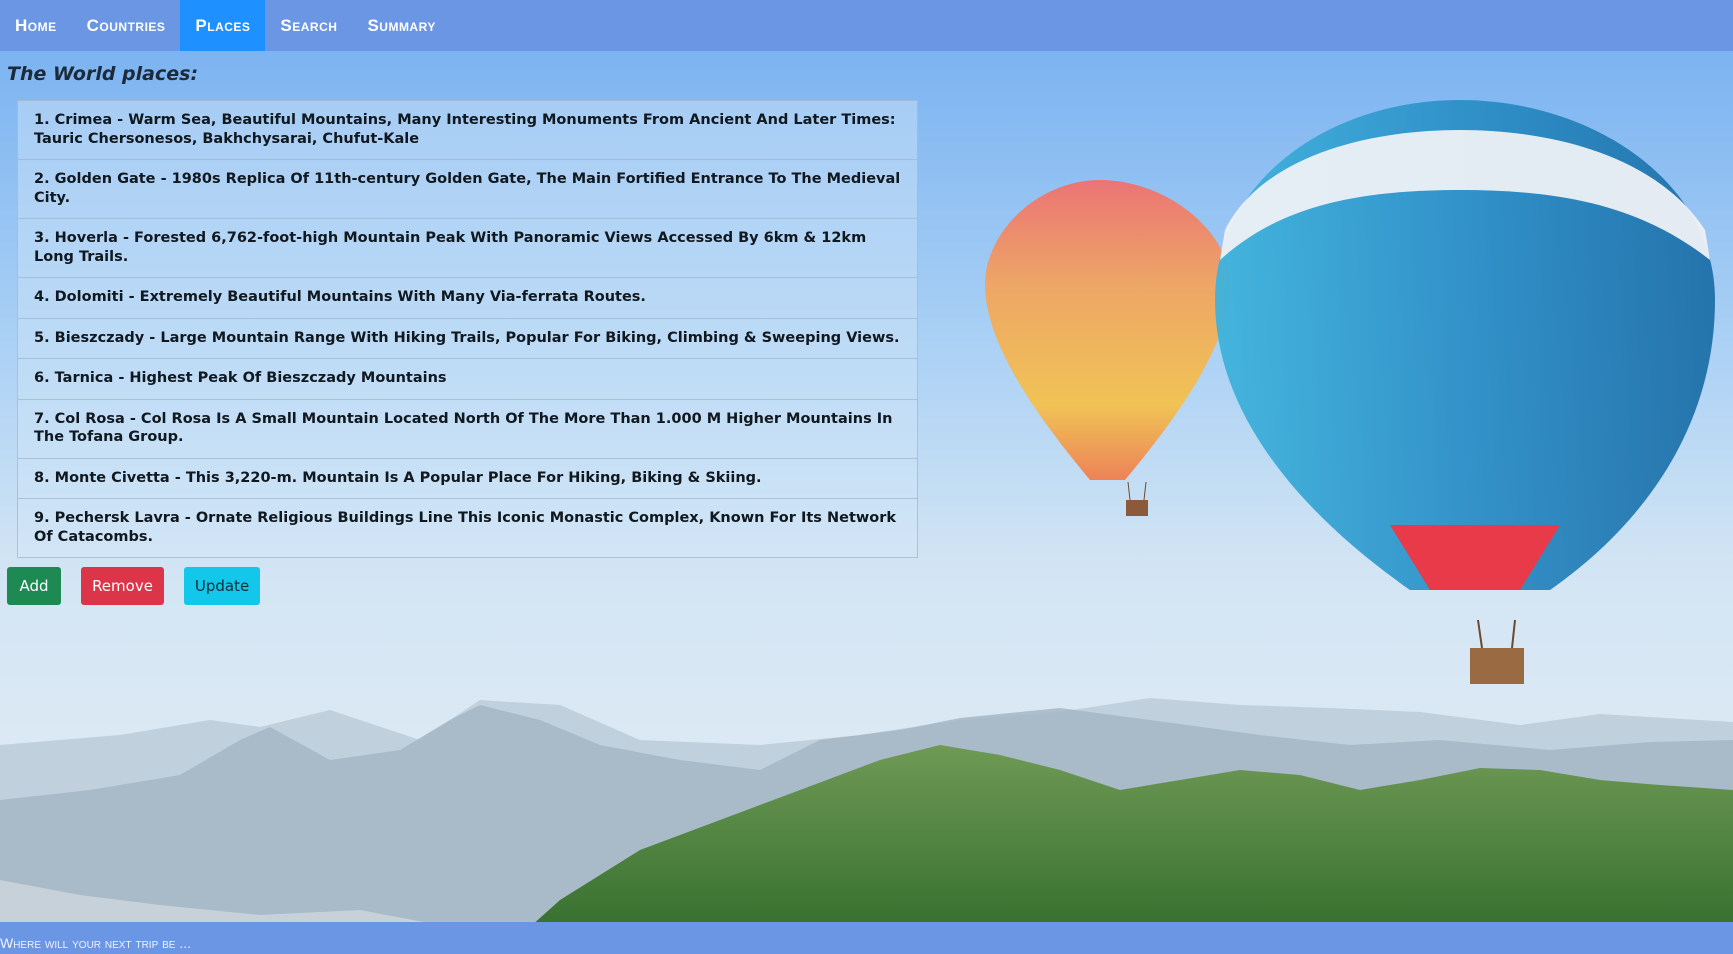 The image size is (1733, 954). What do you see at coordinates (223, 25) in the screenshot?
I see `nav-places: Places` at bounding box center [223, 25].